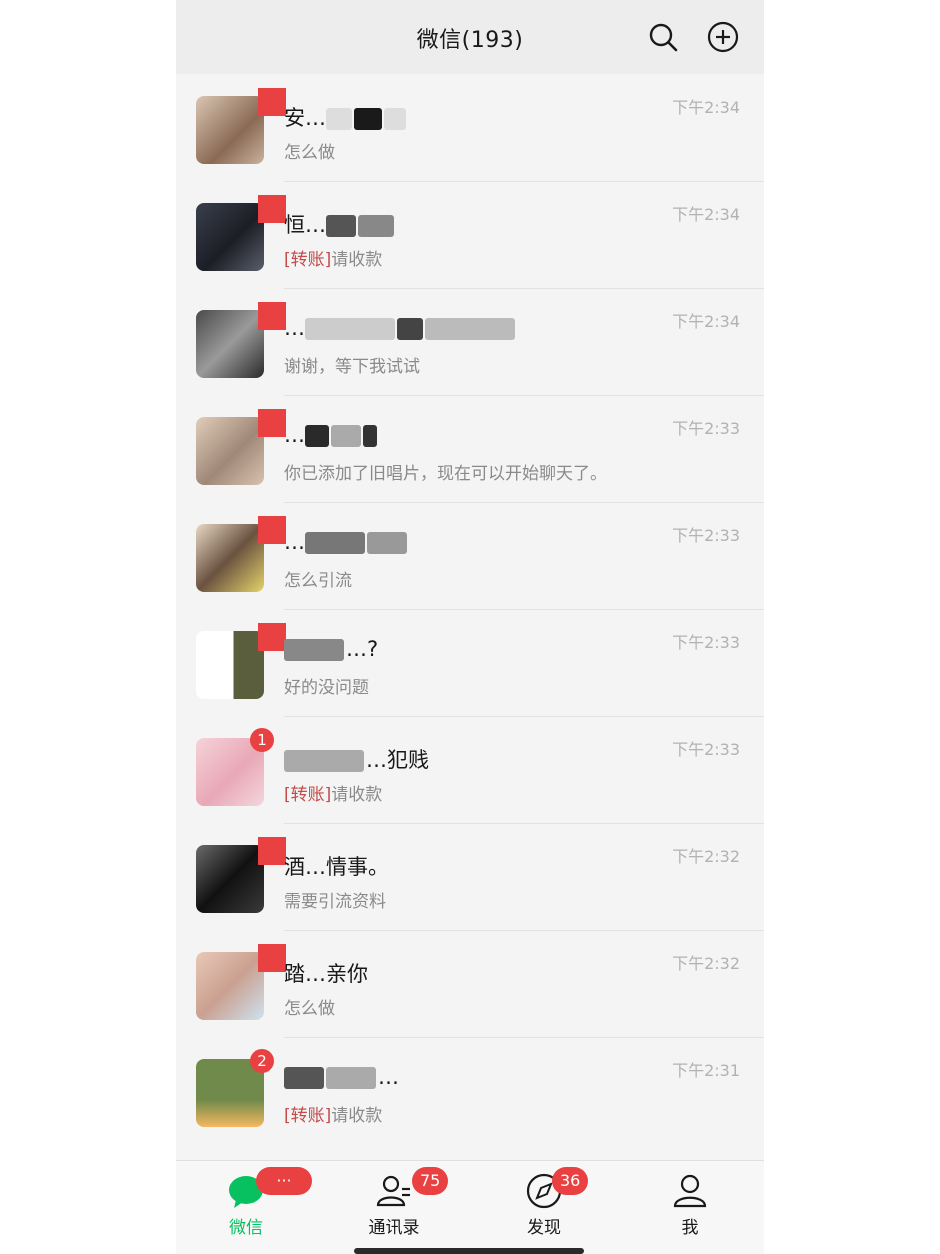 The width and height of the screenshot is (940, 1254). Describe the element at coordinates (470, 662) in the screenshot. I see `chat-row: …? 好的没问题 下午2:33` at that location.